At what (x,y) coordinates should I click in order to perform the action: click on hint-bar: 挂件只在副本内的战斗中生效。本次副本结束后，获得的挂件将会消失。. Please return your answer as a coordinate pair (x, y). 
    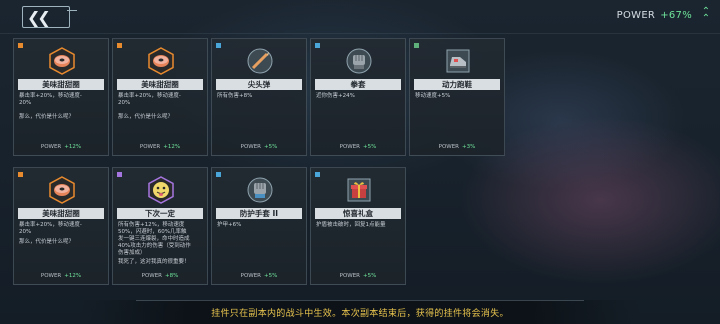
    Looking at the image, I should click on (360, 312).